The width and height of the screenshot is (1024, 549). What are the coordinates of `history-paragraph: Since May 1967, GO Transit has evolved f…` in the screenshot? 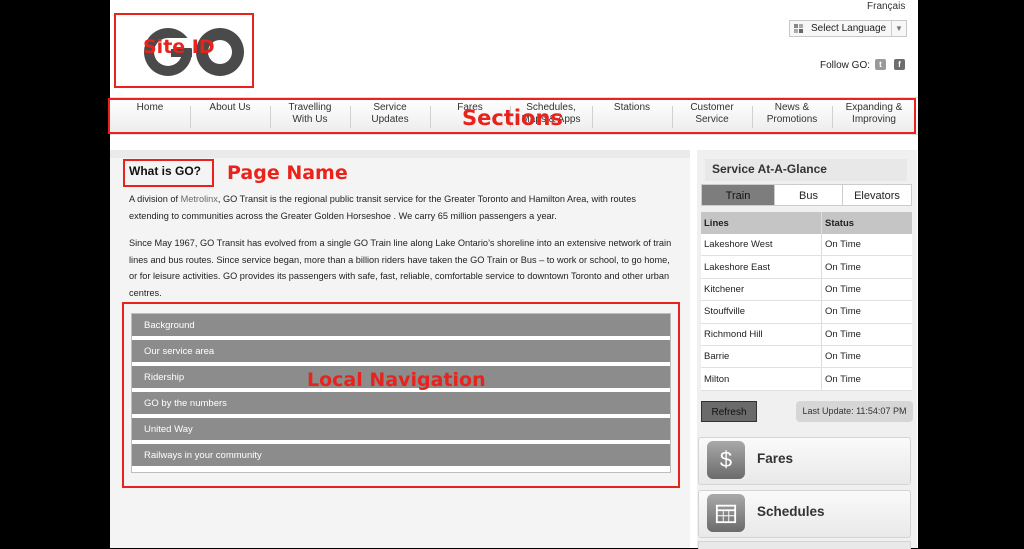 It's located at (400, 268).